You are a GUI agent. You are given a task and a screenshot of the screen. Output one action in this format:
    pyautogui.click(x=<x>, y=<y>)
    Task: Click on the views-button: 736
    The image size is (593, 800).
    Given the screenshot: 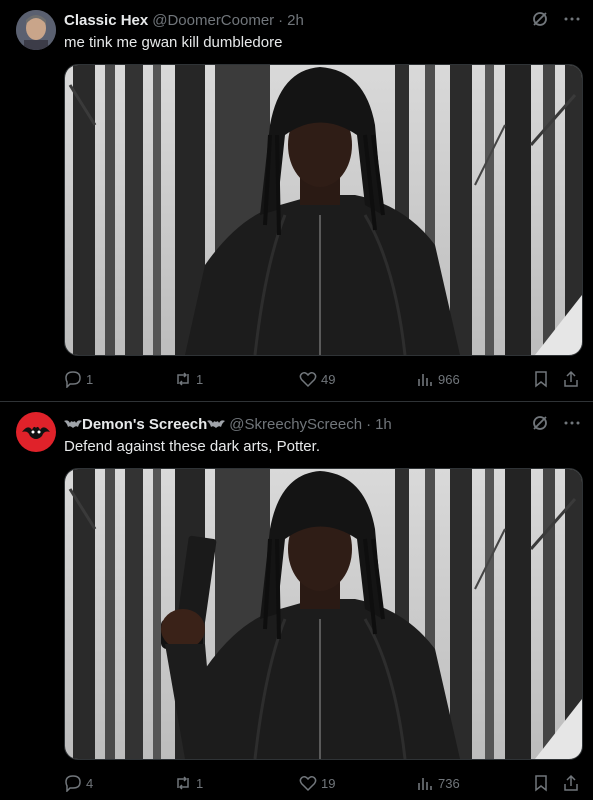 What is the action you would take?
    pyautogui.click(x=438, y=783)
    